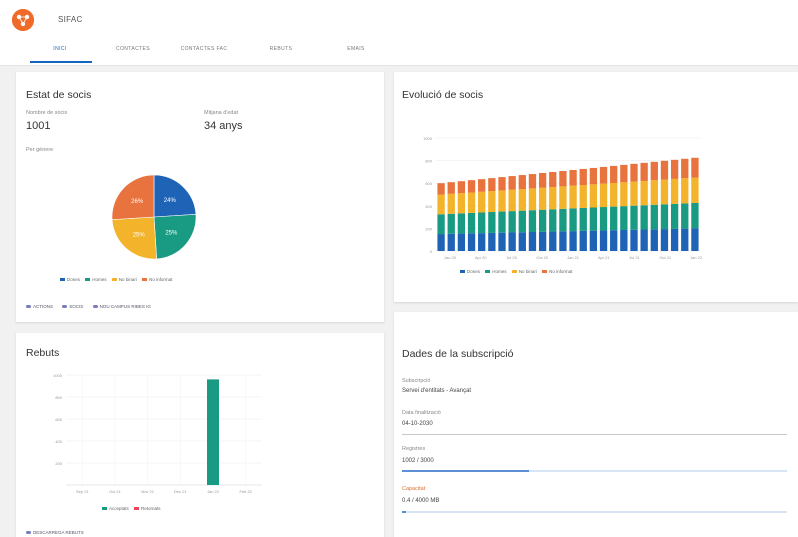 The image size is (798, 537). What do you see at coordinates (281, 49) in the screenshot?
I see `tab-rebuts: REBUTS` at bounding box center [281, 49].